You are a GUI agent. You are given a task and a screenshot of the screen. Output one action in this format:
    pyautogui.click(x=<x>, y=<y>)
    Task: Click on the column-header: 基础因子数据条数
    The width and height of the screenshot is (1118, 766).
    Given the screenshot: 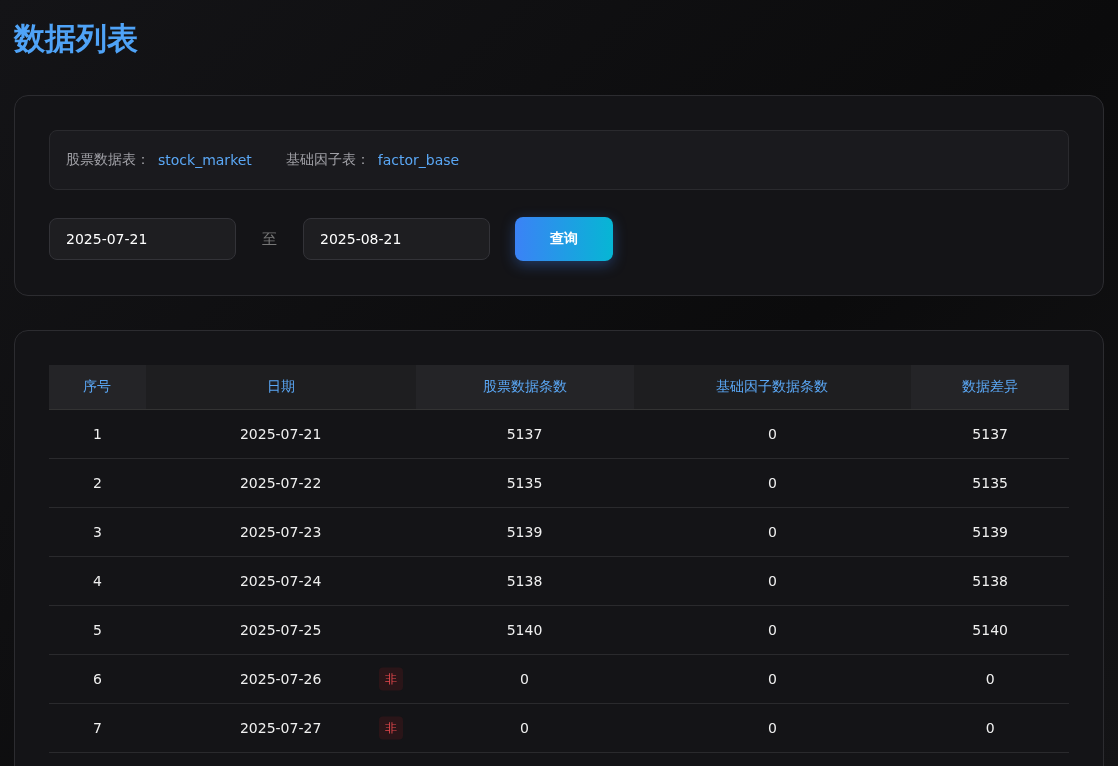 What is the action you would take?
    pyautogui.click(x=772, y=387)
    